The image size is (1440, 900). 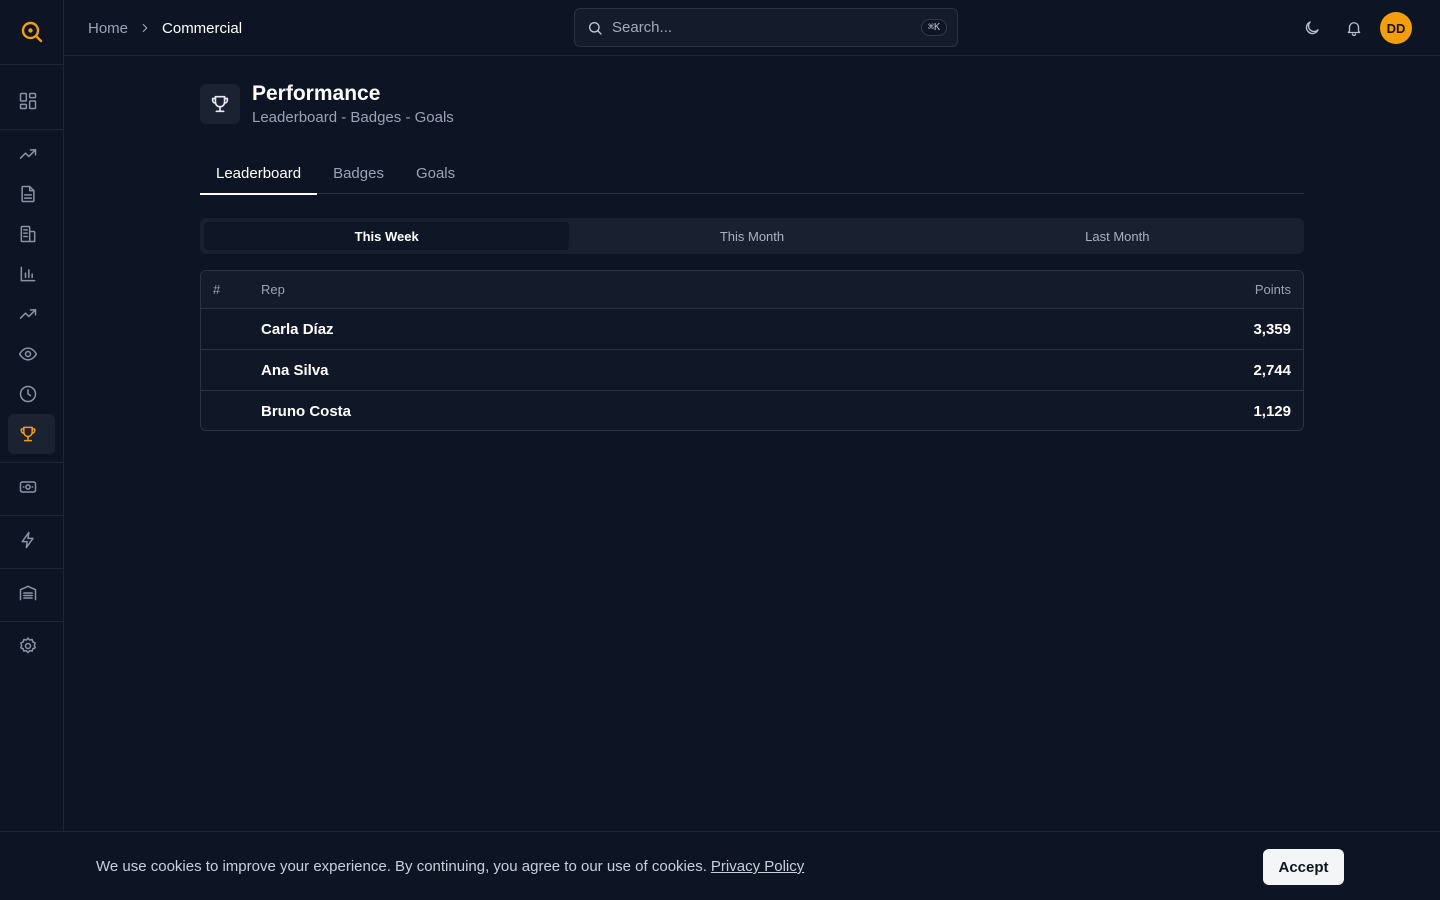 I want to click on tab-goals: Goals, so click(x=435, y=173).